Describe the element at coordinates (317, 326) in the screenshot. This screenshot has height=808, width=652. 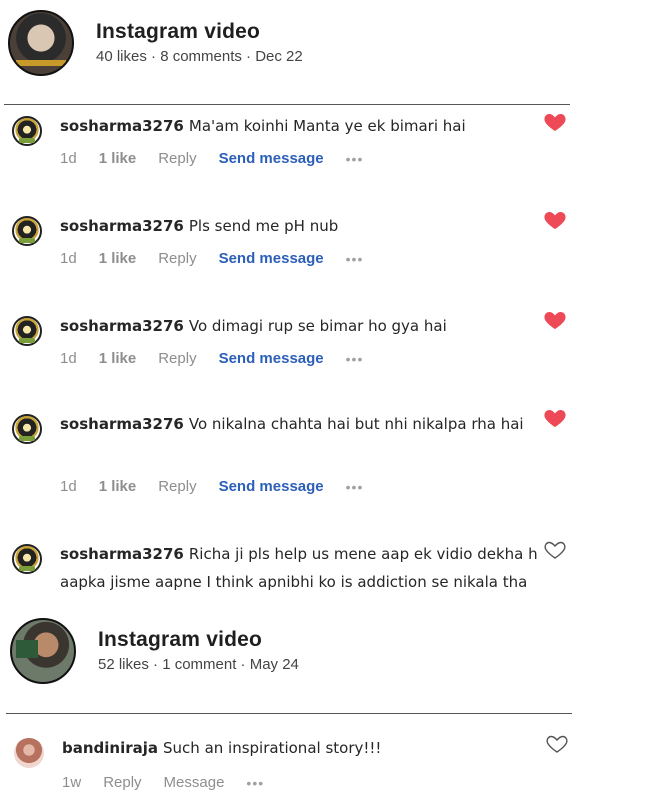
I see `comment-body: Vo dimagi rup se bimar ho gya hai` at that location.